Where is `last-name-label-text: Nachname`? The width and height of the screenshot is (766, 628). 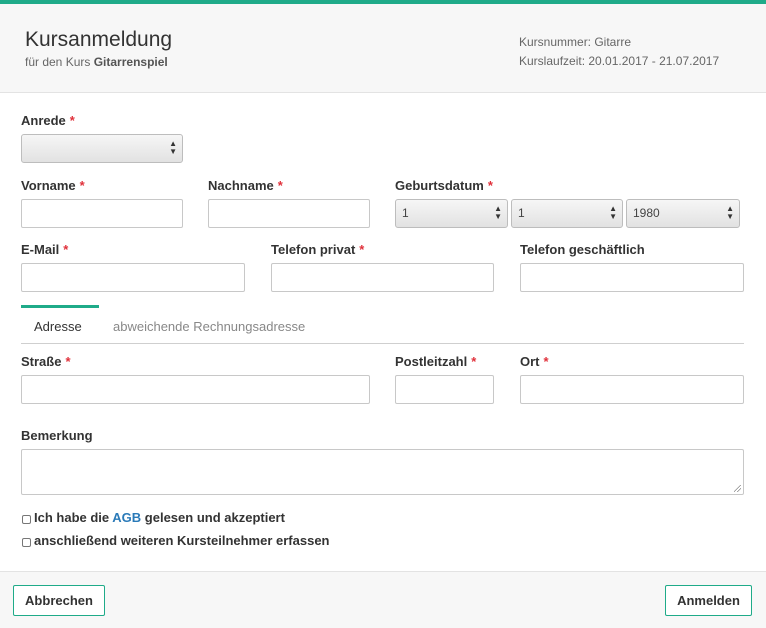 last-name-label-text: Nachname is located at coordinates (241, 185).